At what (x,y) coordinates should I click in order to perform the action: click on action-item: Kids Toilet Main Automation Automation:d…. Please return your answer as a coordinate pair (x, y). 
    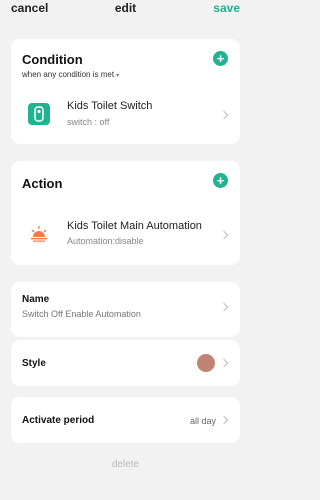
    Looking at the image, I should click on (125, 234).